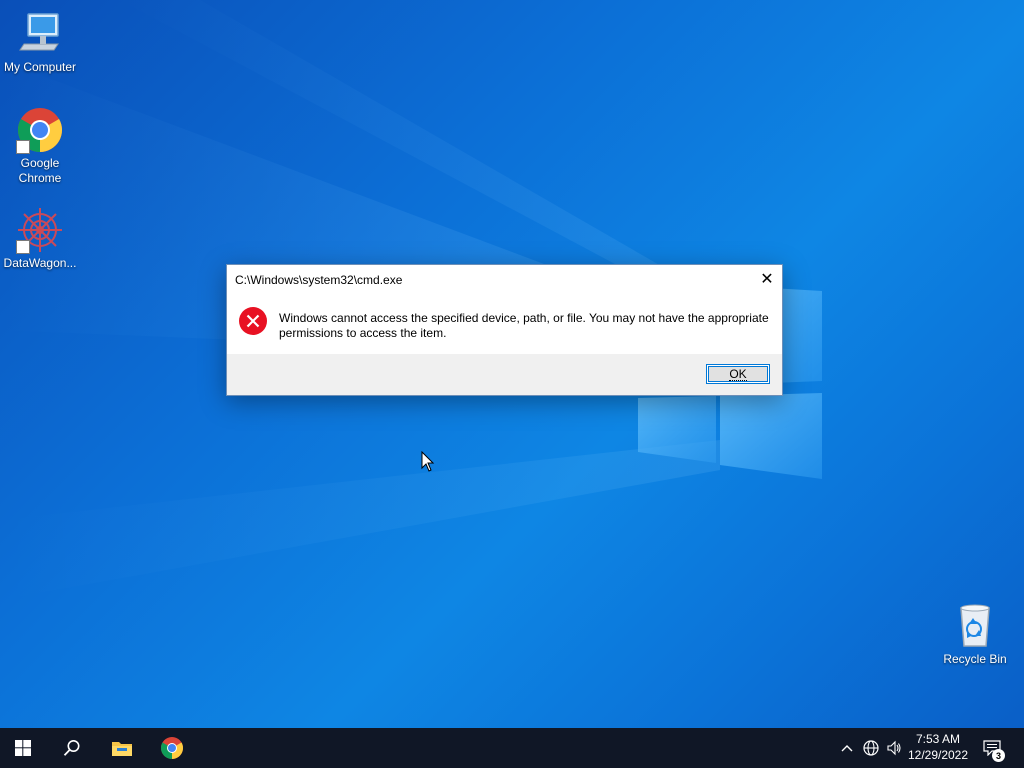 The width and height of the screenshot is (1024, 768). What do you see at coordinates (975, 626) in the screenshot?
I see `recycle-bin-icon` at bounding box center [975, 626].